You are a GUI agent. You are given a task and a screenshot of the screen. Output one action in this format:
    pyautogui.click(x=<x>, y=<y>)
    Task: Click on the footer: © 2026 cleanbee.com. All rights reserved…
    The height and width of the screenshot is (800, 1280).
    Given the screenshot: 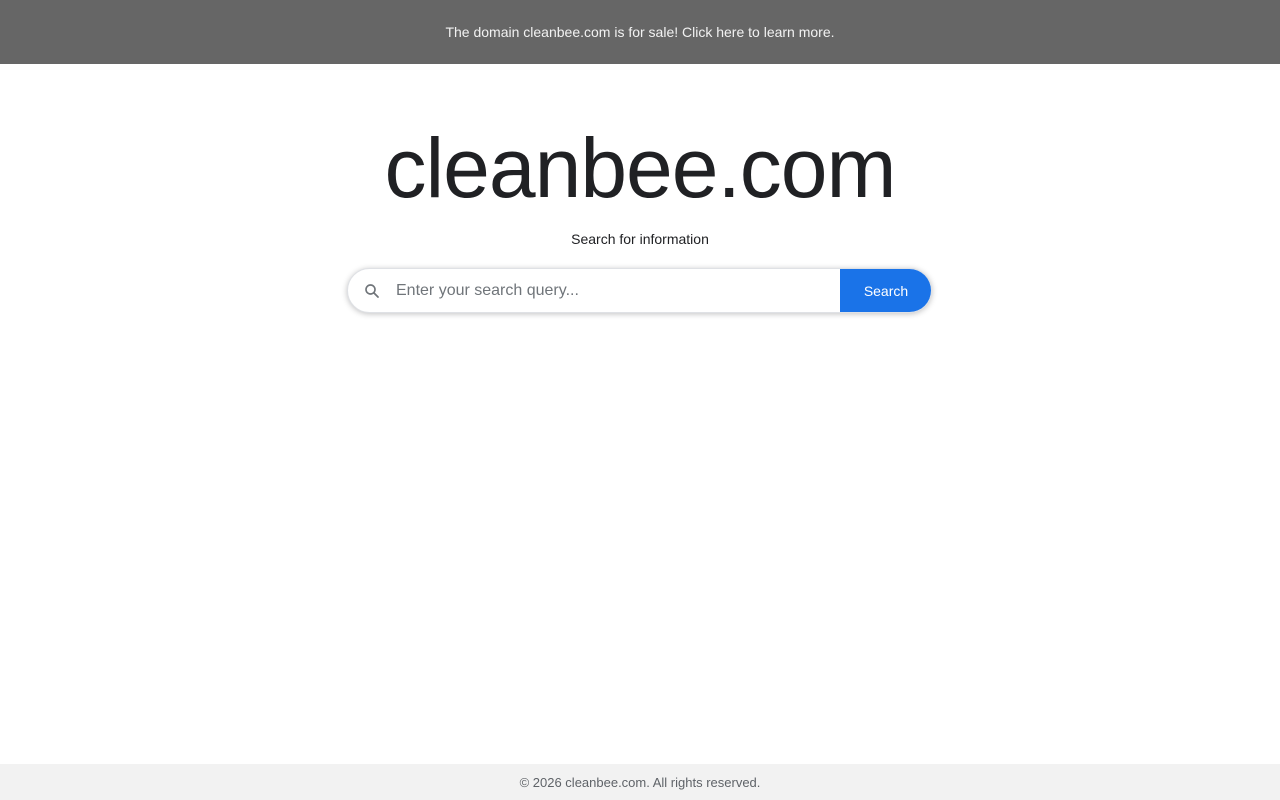 What is the action you would take?
    pyautogui.click(x=640, y=782)
    